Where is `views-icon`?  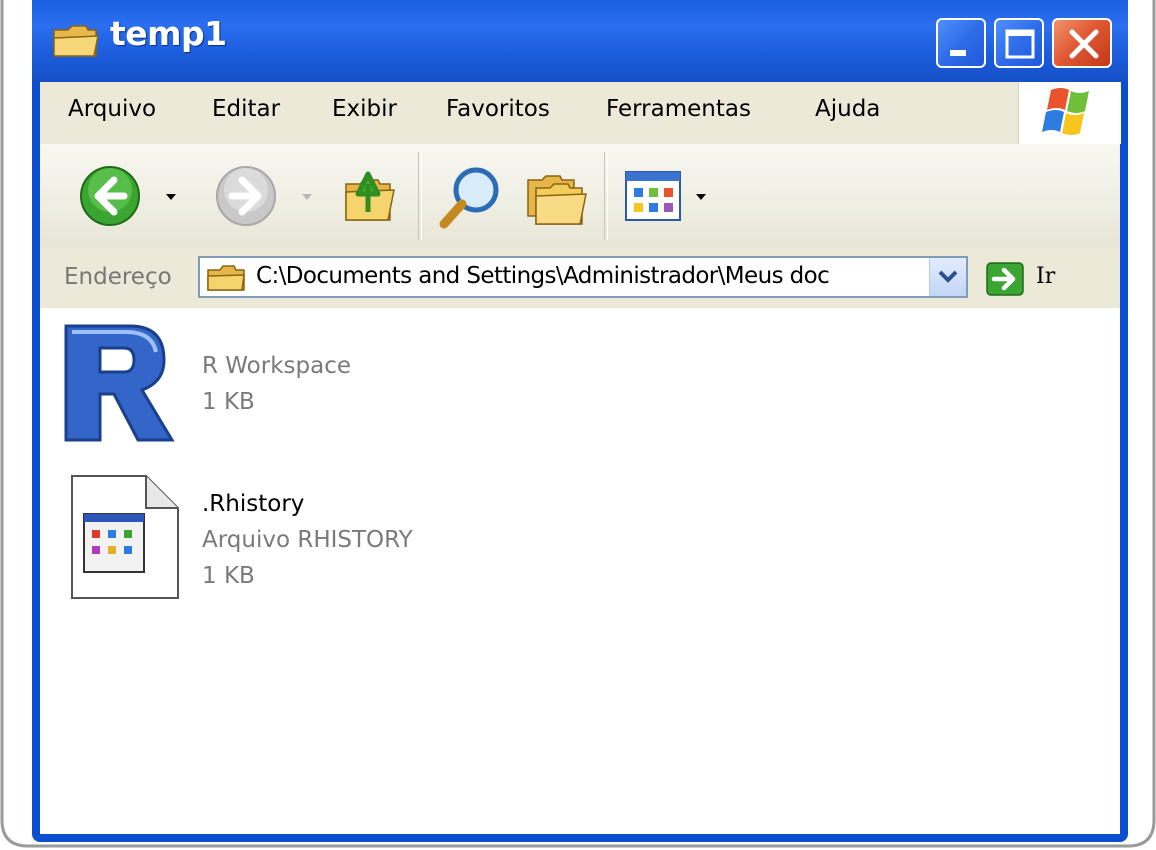
views-icon is located at coordinates (656, 197).